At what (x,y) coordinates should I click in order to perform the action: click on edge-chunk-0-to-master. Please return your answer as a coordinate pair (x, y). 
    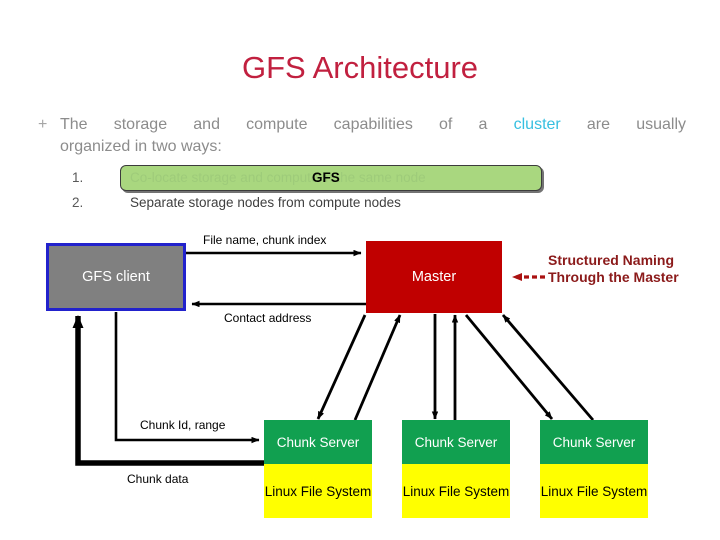
    Looking at the image, I should click on (377, 367).